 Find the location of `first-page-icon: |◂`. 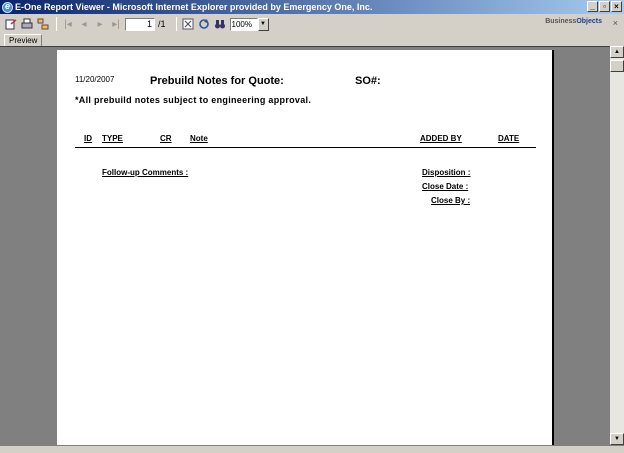

first-page-icon: |◂ is located at coordinates (68, 24).